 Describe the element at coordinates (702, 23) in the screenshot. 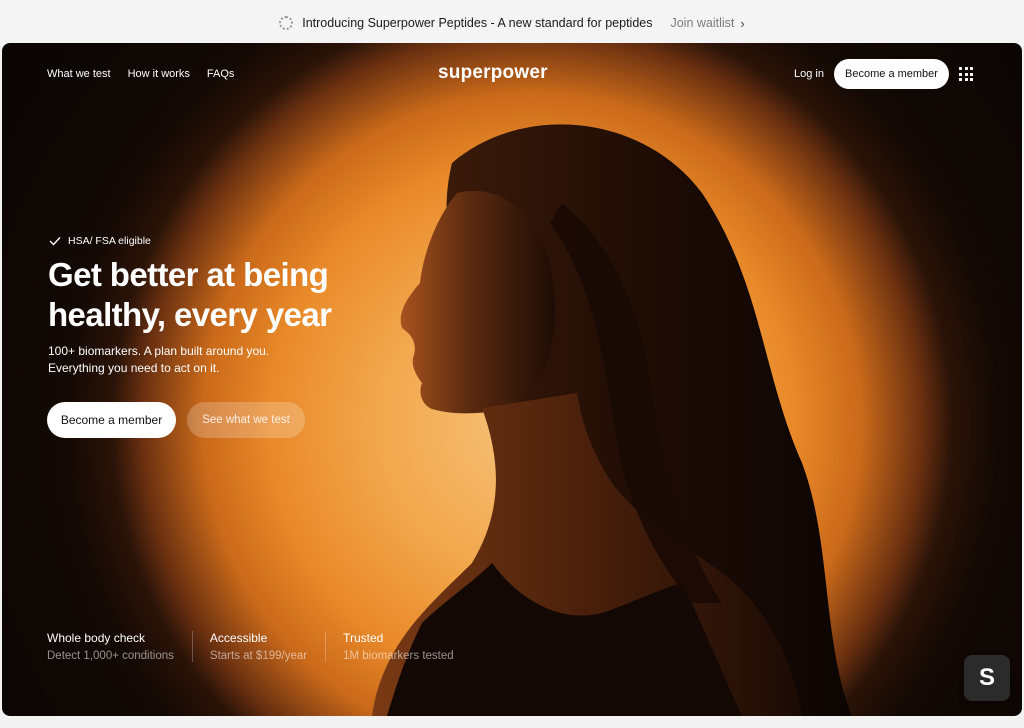

I see `join-waitlist-label: Join waitlist` at that location.